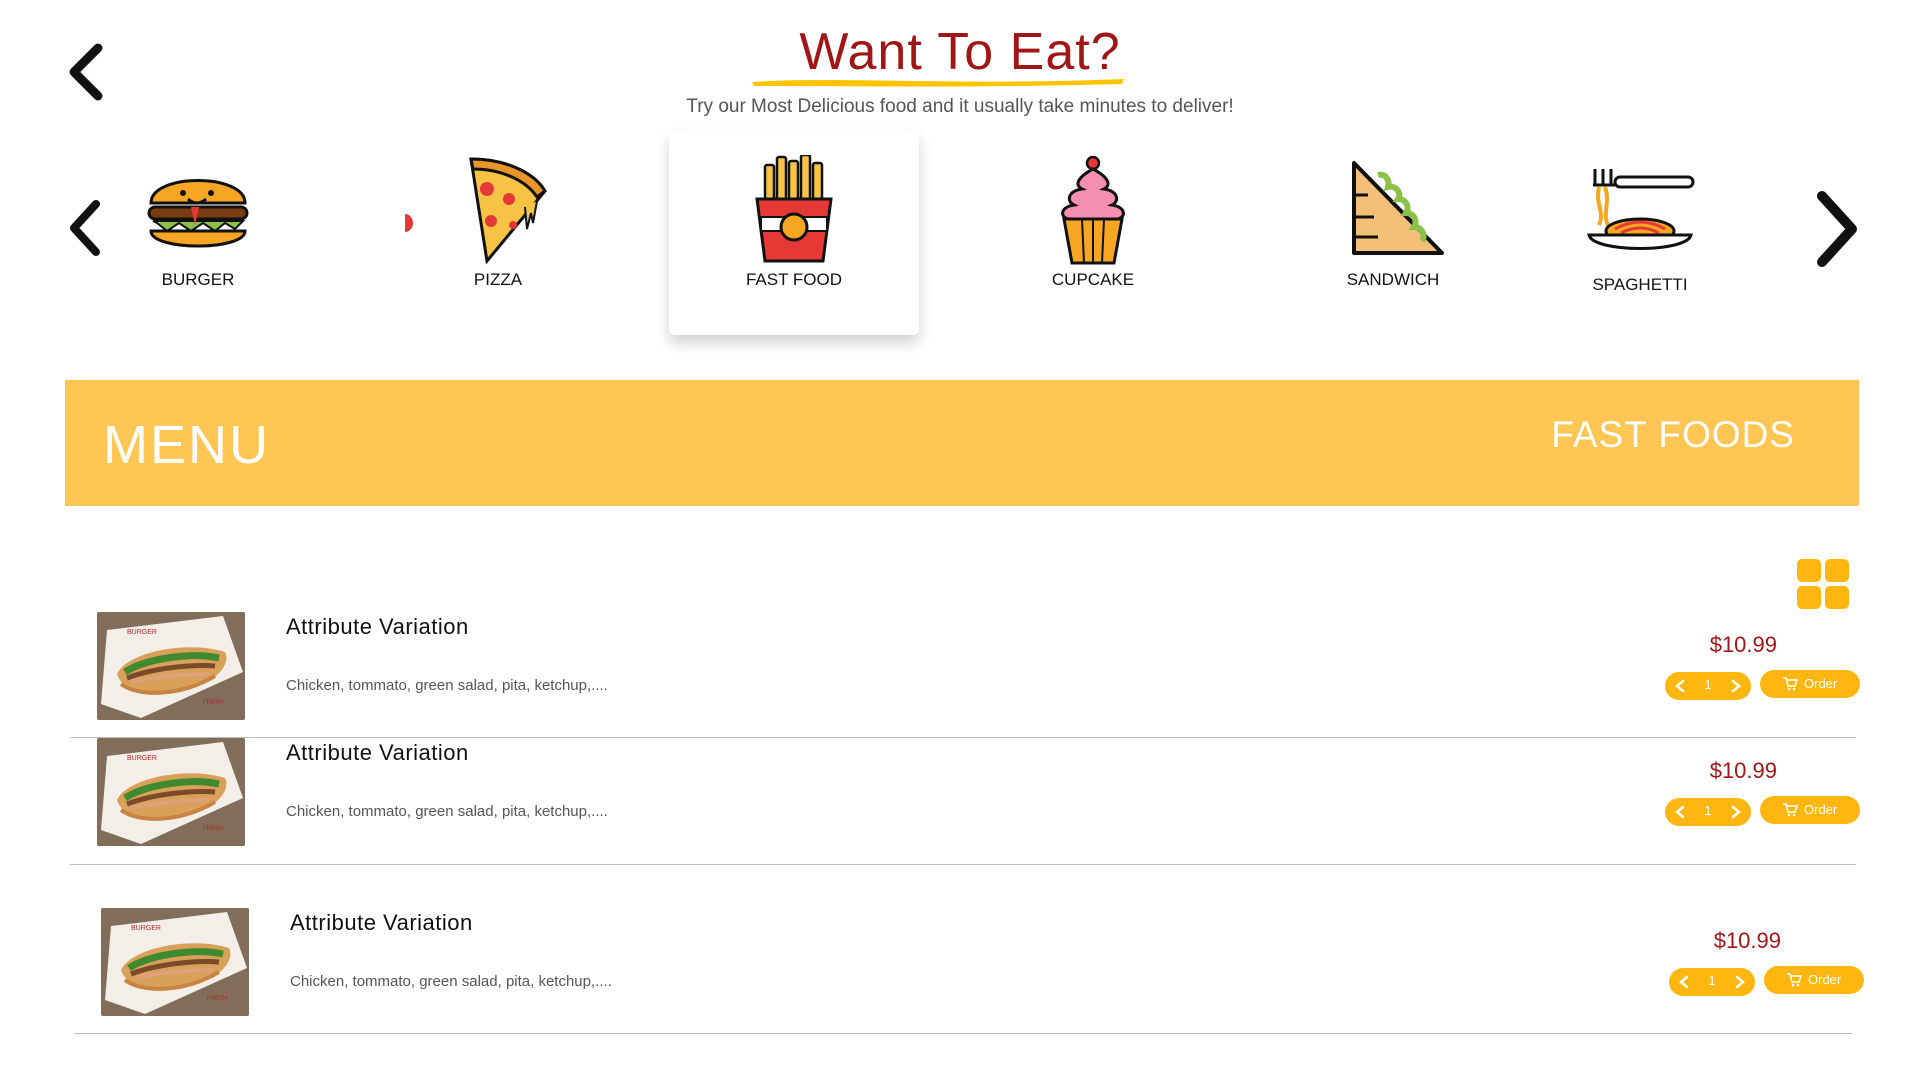  Describe the element at coordinates (186, 445) in the screenshot. I see `menu-heading: MENU` at that location.